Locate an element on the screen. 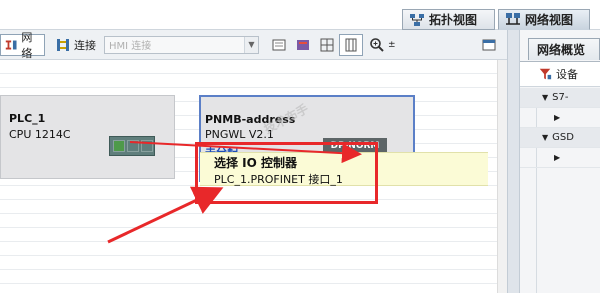 The width and height of the screenshot is (600, 293). tab-network-label: 网络视图 is located at coordinates (549, 20).